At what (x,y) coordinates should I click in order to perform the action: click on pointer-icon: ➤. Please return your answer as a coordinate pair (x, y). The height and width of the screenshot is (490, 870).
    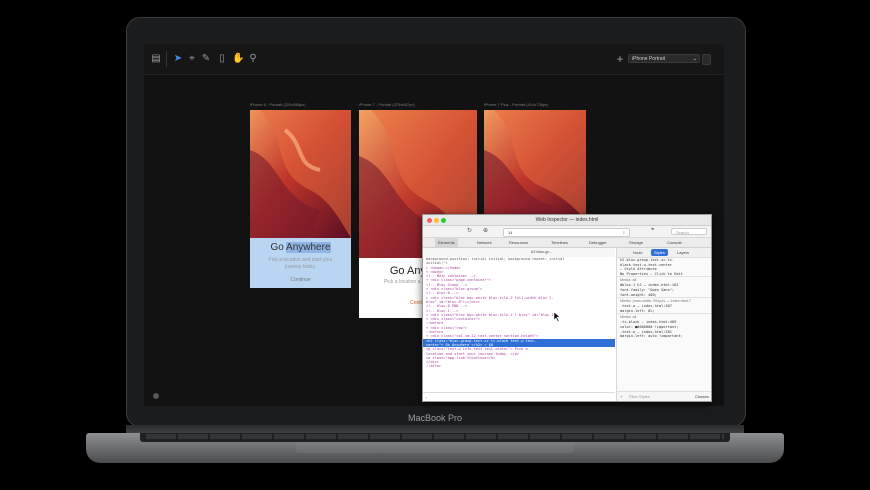
    Looking at the image, I should click on (178, 59).